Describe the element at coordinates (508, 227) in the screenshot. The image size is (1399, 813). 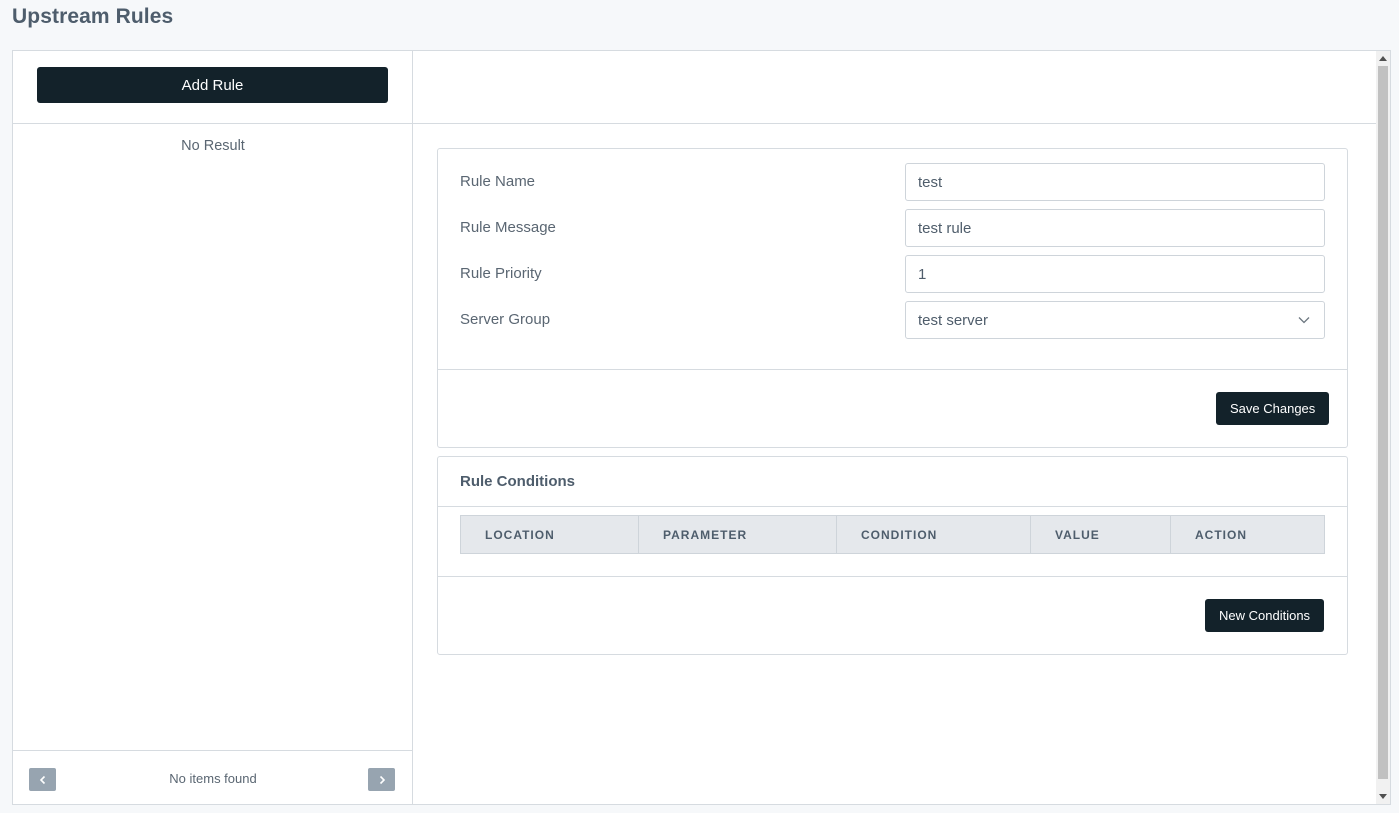
I see `rule-message-label: Rule Message` at that location.